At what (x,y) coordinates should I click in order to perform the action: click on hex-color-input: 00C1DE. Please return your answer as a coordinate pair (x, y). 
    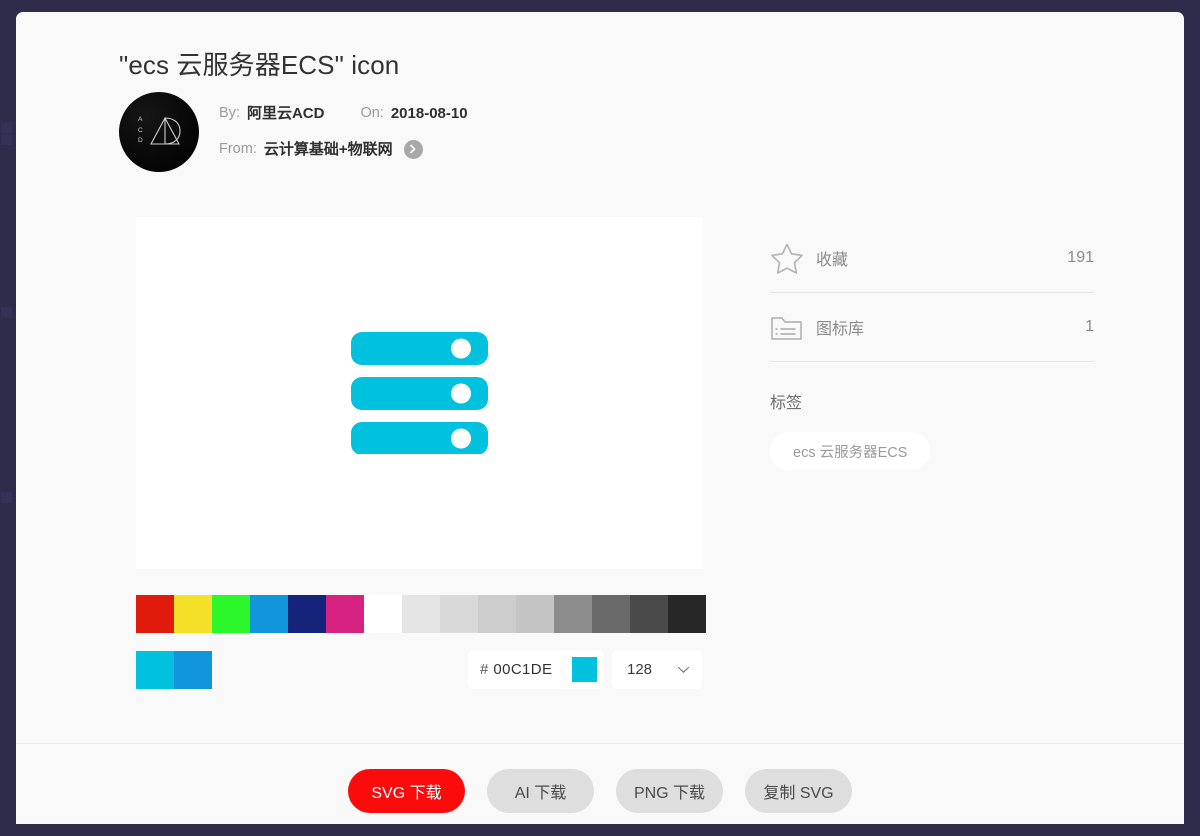
    Looking at the image, I should click on (532, 669).